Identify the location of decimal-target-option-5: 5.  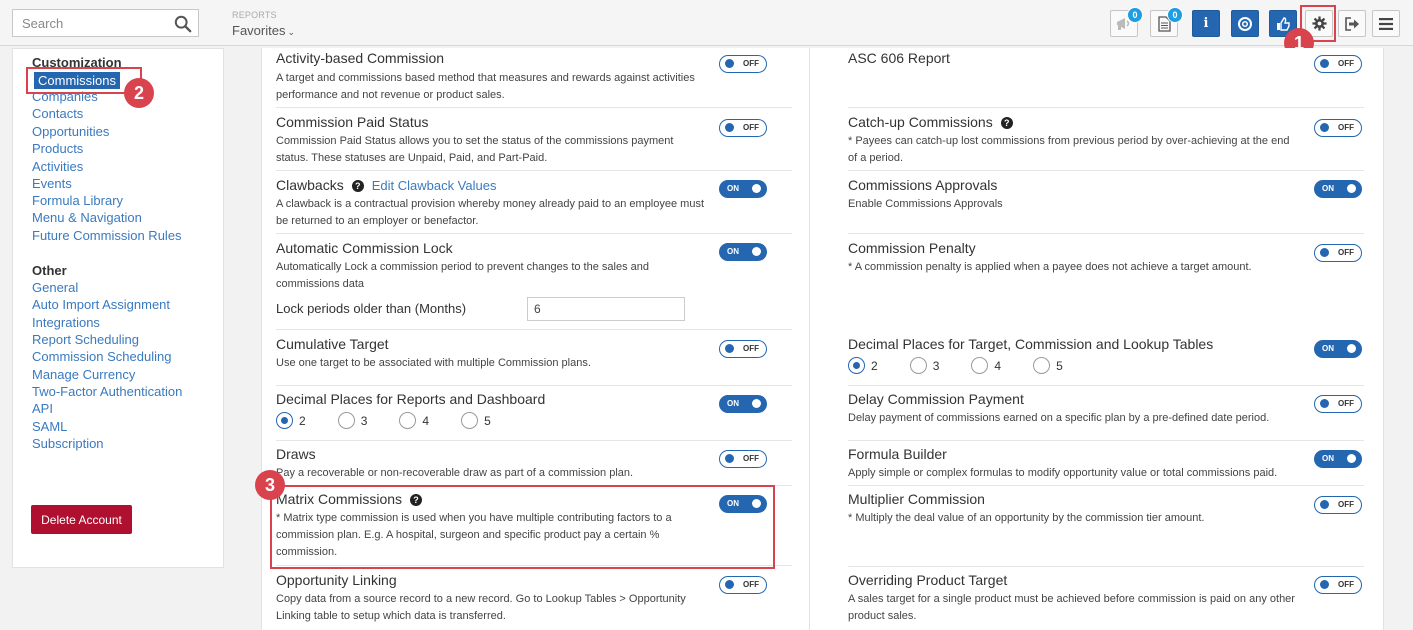
(1048, 365).